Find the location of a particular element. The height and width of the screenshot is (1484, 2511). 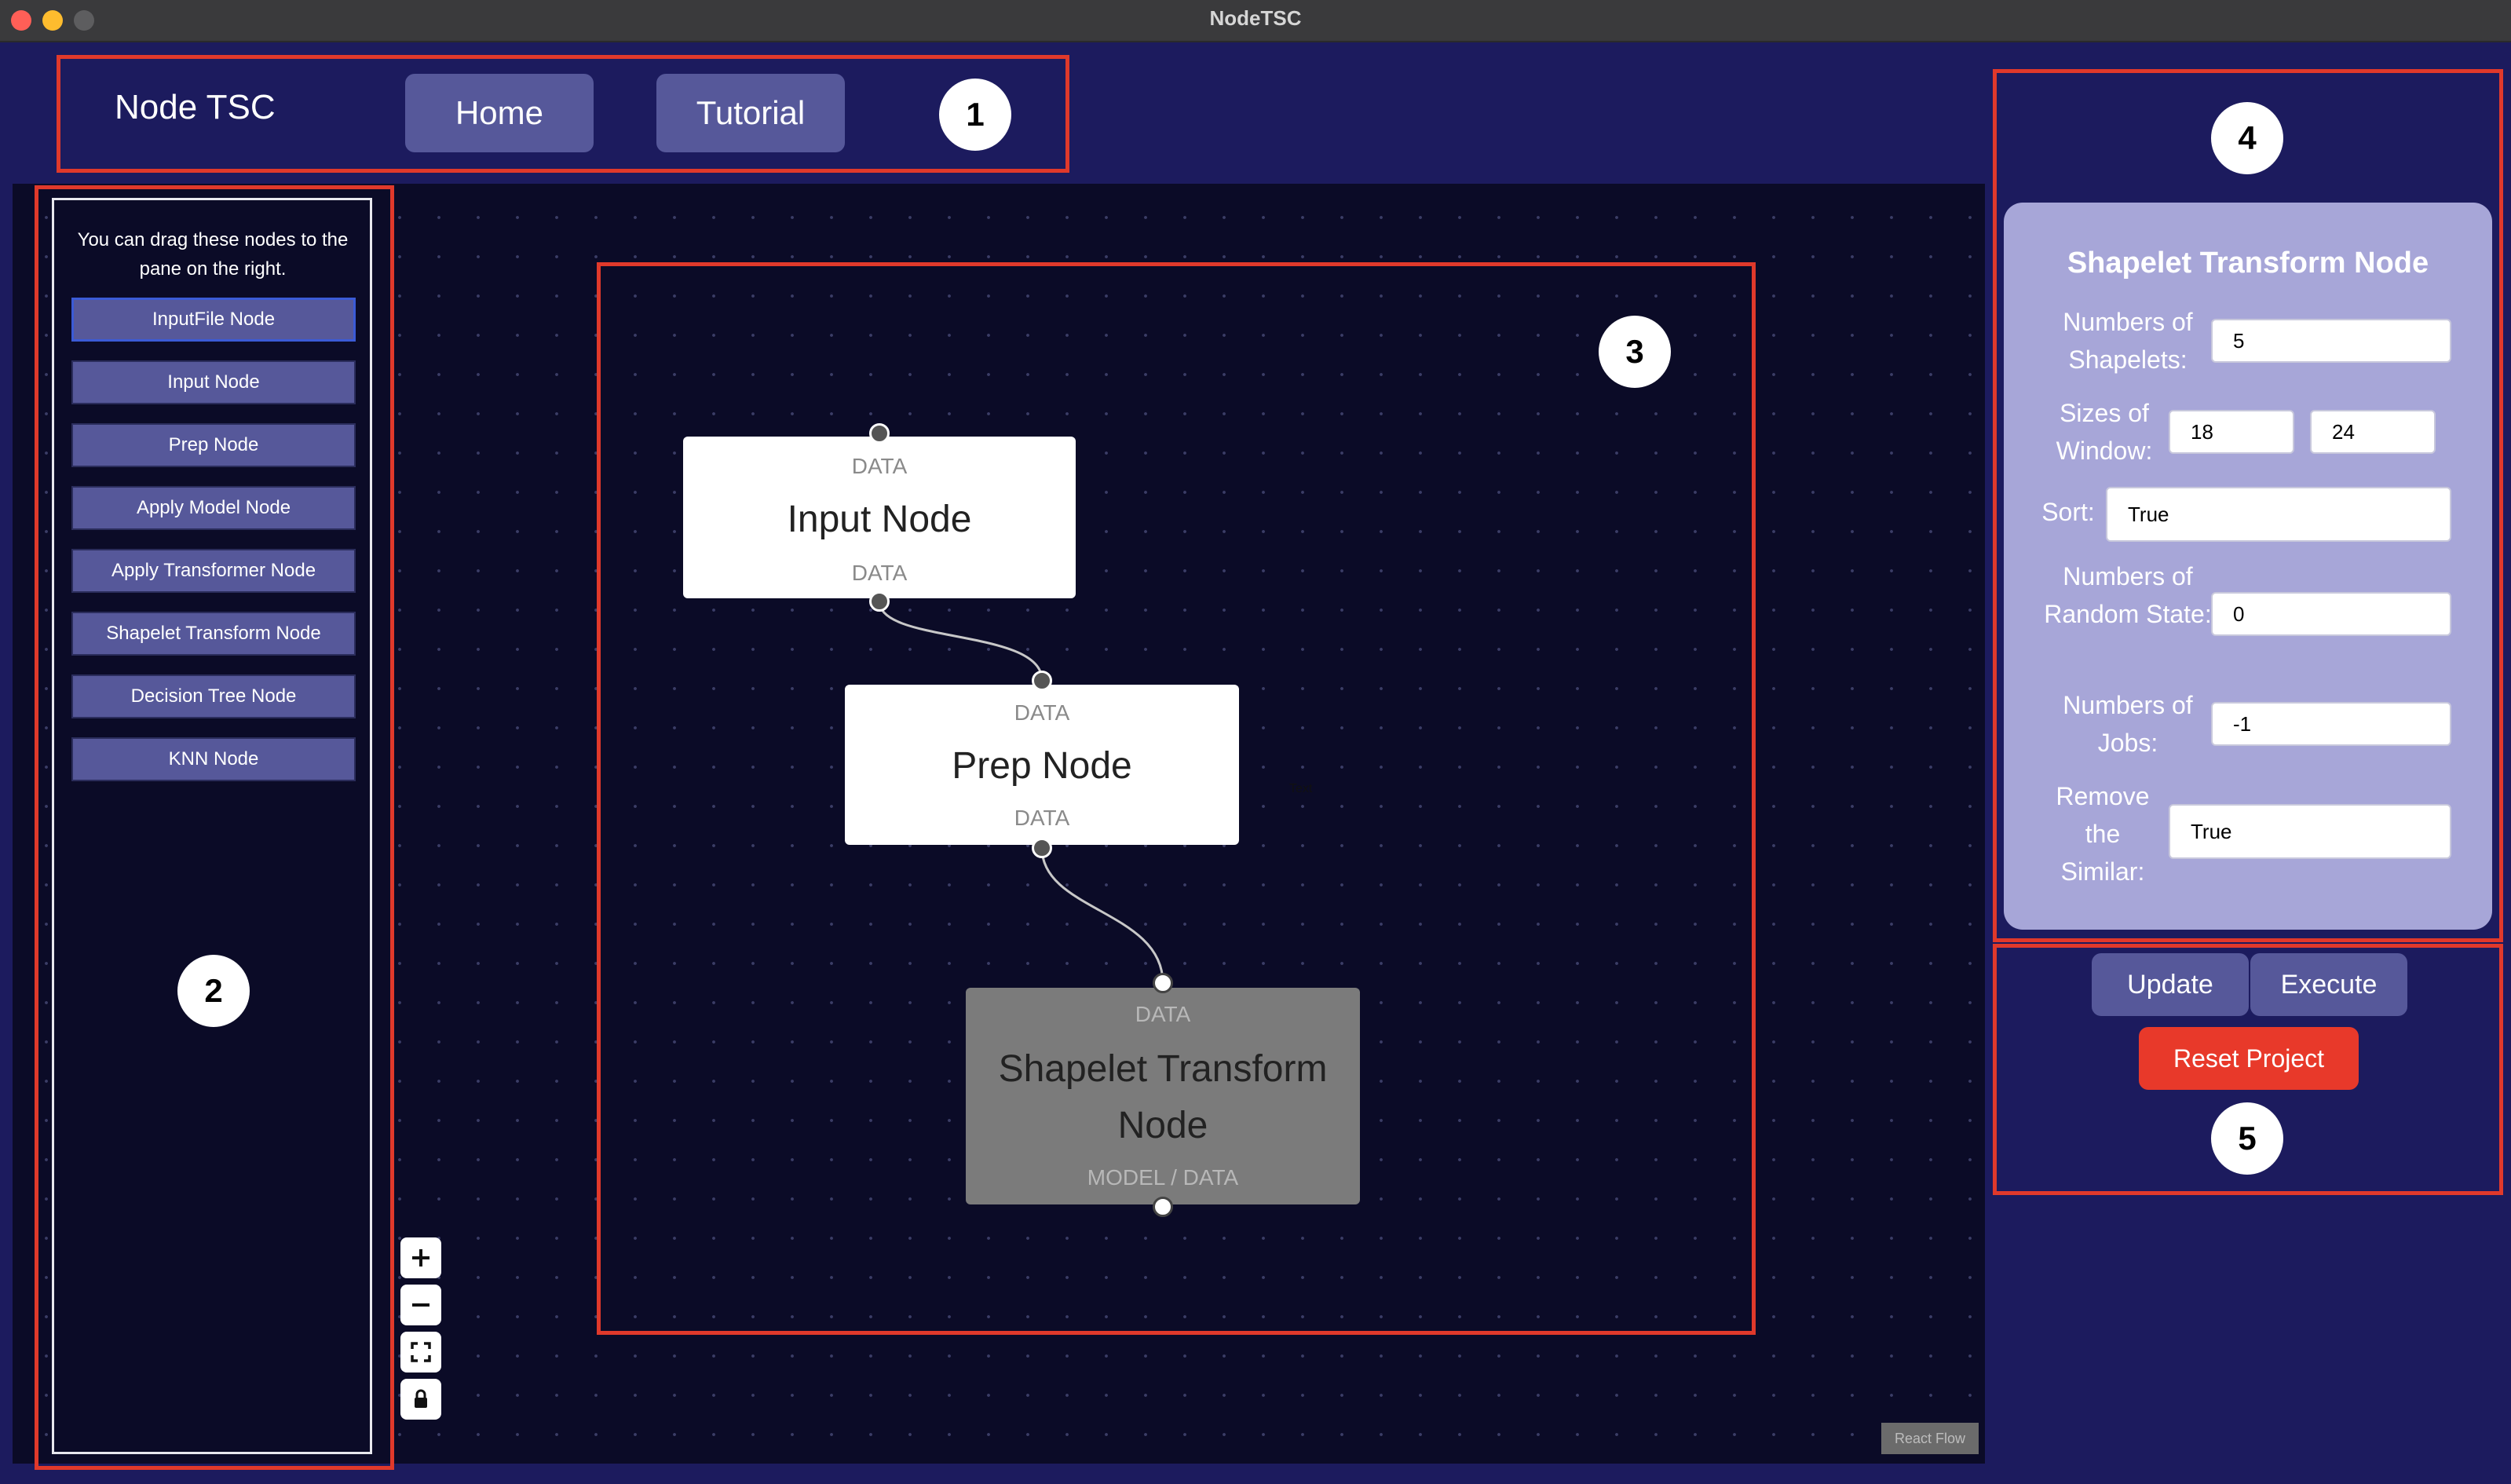

annotation-marker-3: 3 is located at coordinates (1635, 352).